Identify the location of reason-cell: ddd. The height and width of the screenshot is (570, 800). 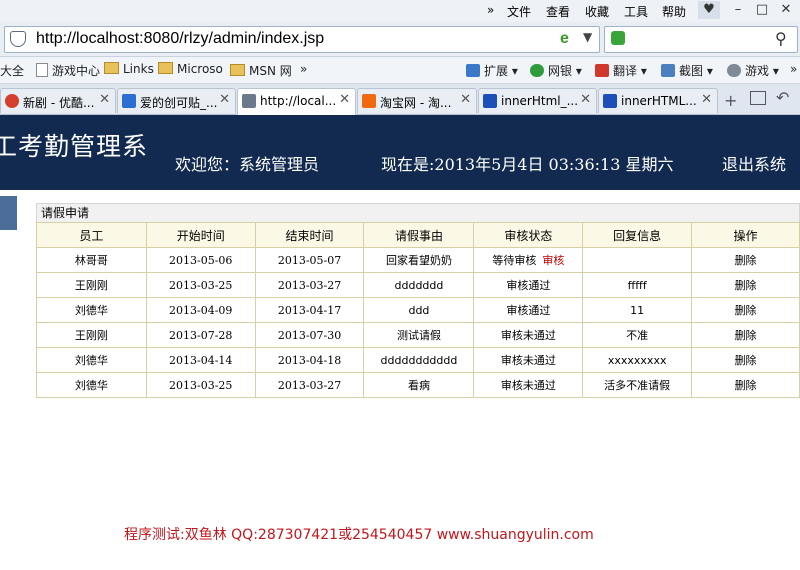
(419, 310).